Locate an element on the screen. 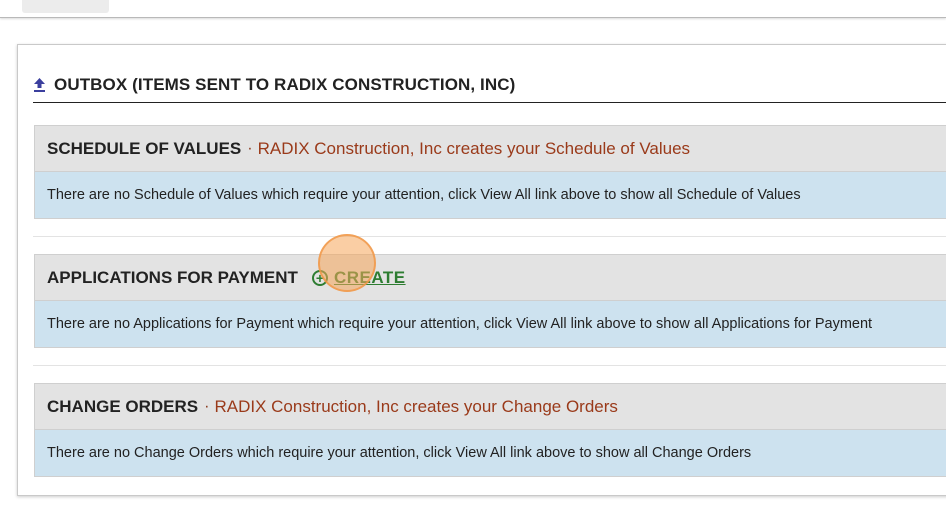  top-bar is located at coordinates (473, 9).